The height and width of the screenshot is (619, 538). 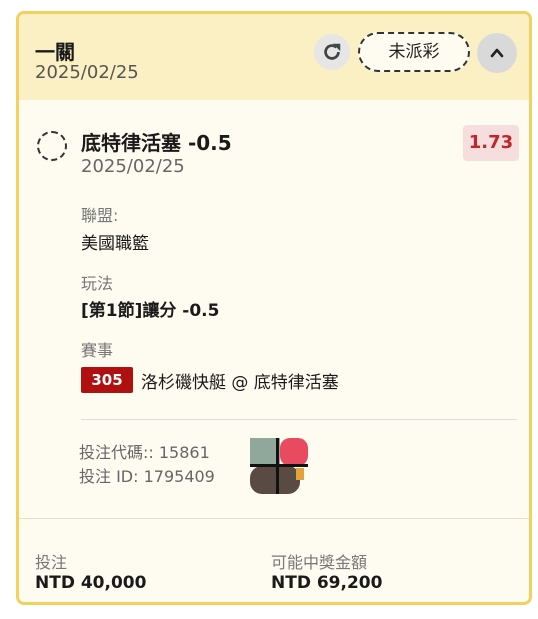 What do you see at coordinates (414, 52) in the screenshot?
I see `status-badge: 未派彩` at bounding box center [414, 52].